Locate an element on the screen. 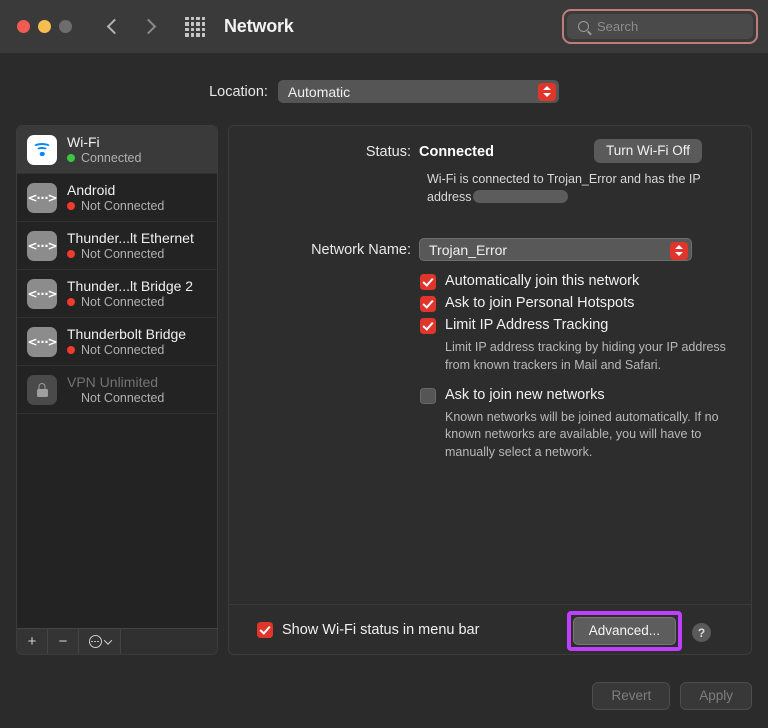  option-label: Automatically join this network is located at coordinates (542, 281).